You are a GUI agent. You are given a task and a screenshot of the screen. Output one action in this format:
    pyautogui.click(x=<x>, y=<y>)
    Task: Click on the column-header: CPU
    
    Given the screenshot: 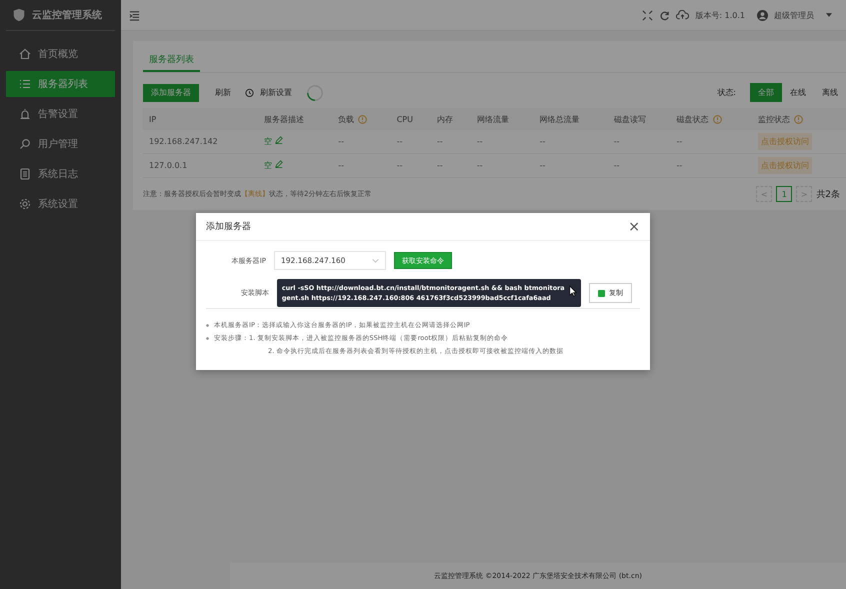 What is the action you would take?
    pyautogui.click(x=404, y=119)
    